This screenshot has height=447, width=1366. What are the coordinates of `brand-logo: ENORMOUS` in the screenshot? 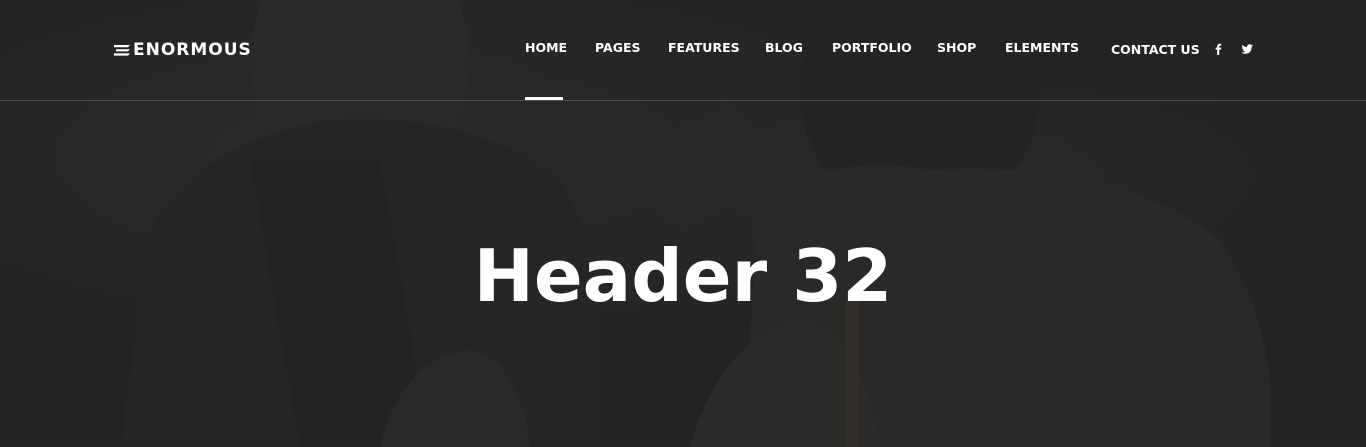 It's located at (182, 50).